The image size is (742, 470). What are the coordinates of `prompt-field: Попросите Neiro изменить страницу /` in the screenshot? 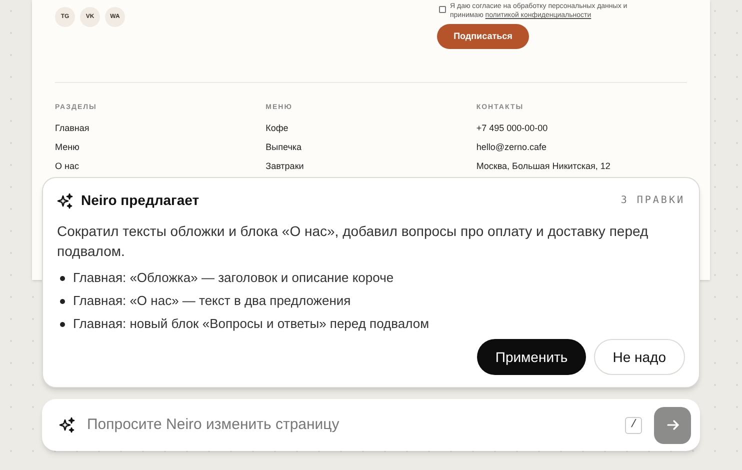 It's located at (371, 425).